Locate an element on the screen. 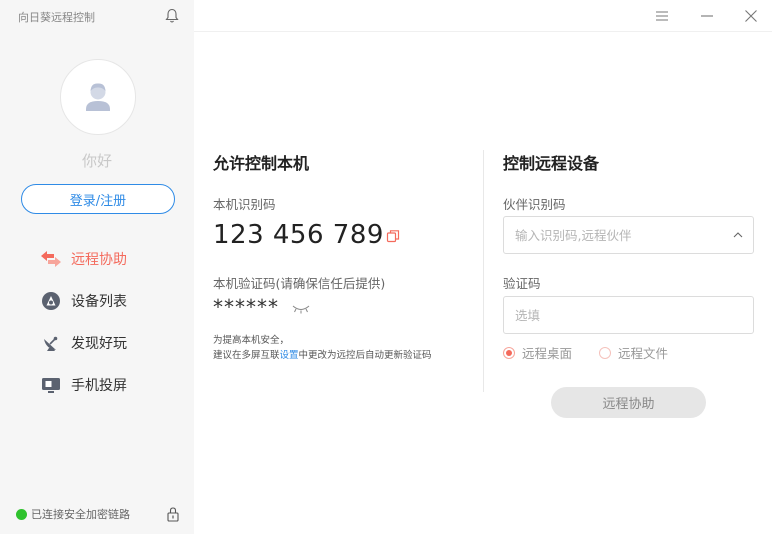 This screenshot has height=534, width=772. eye-closed-icon is located at coordinates (301, 309).